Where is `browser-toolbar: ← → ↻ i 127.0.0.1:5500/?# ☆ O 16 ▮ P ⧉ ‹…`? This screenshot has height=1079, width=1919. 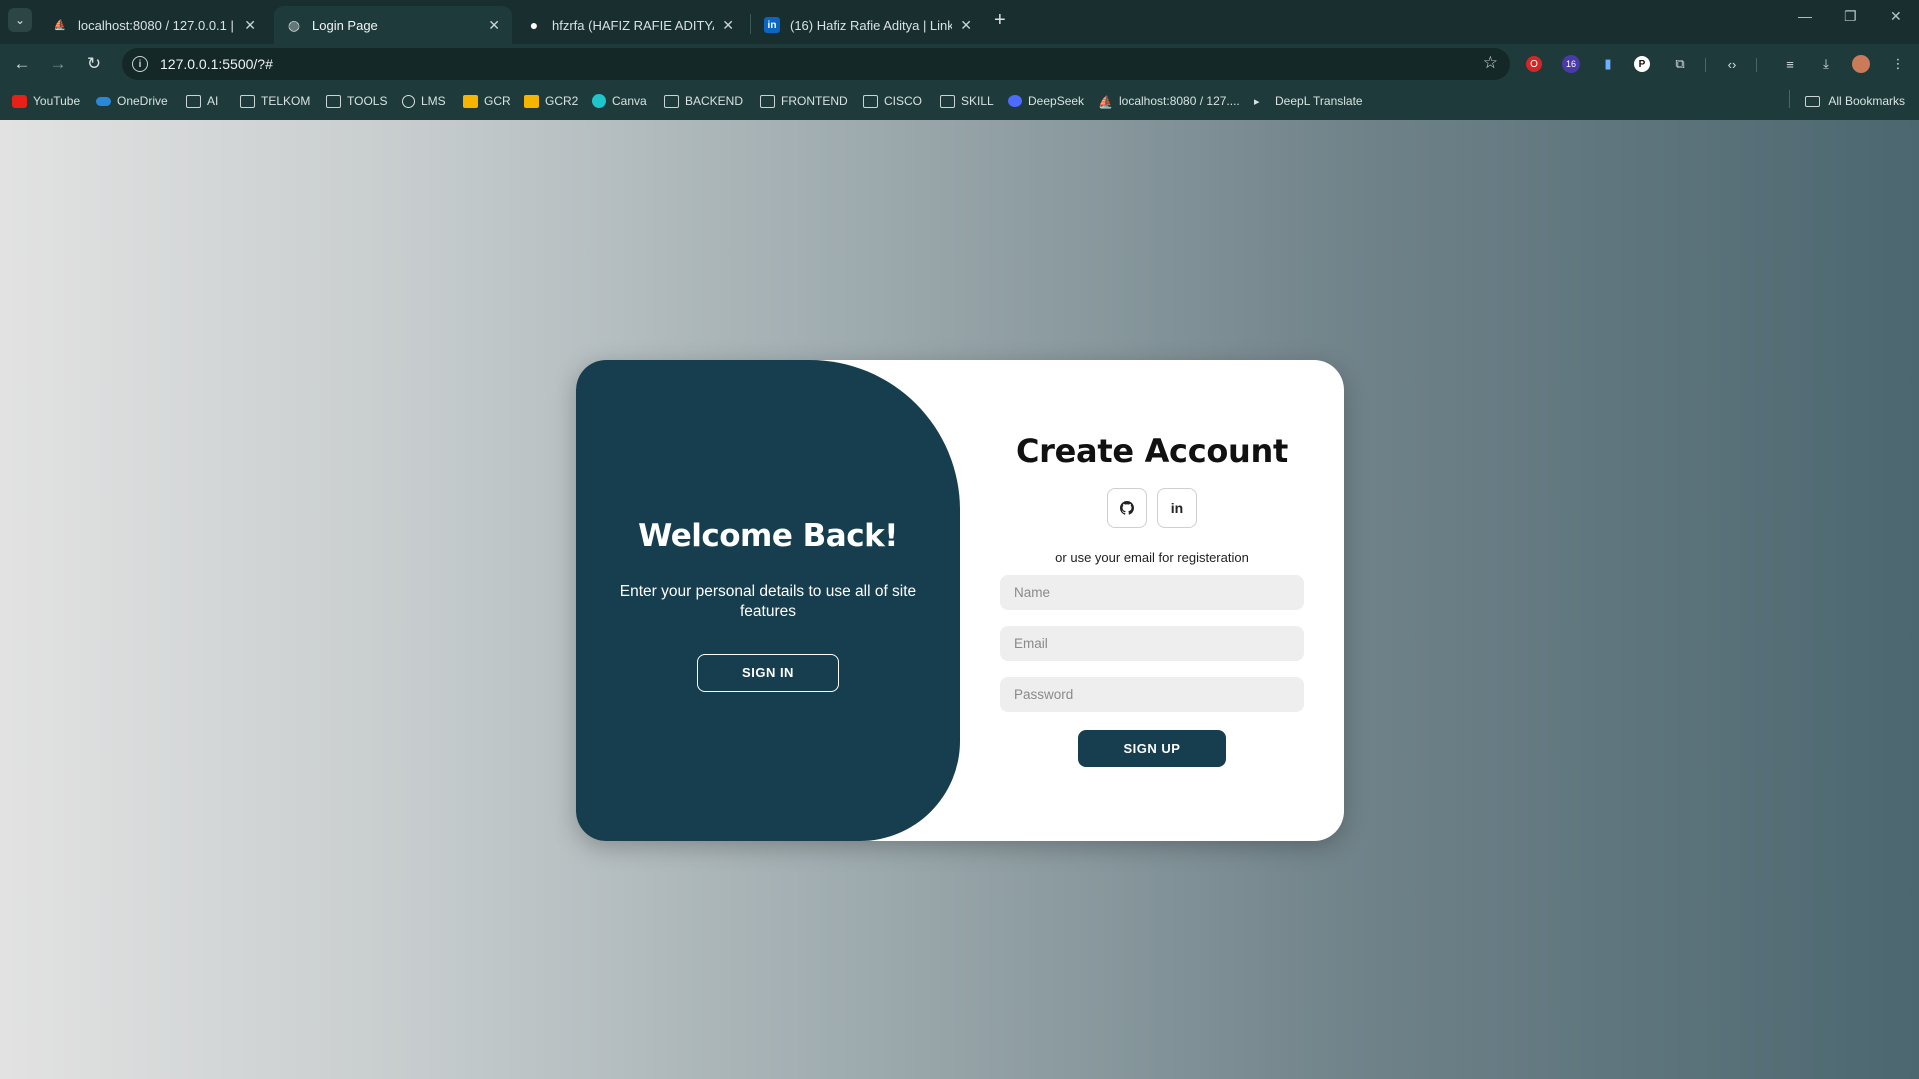
browser-toolbar: ← → ↻ i 127.0.0.1:5500/?# ☆ O 16 ▮ P ⧉ ‹… is located at coordinates (959, 64).